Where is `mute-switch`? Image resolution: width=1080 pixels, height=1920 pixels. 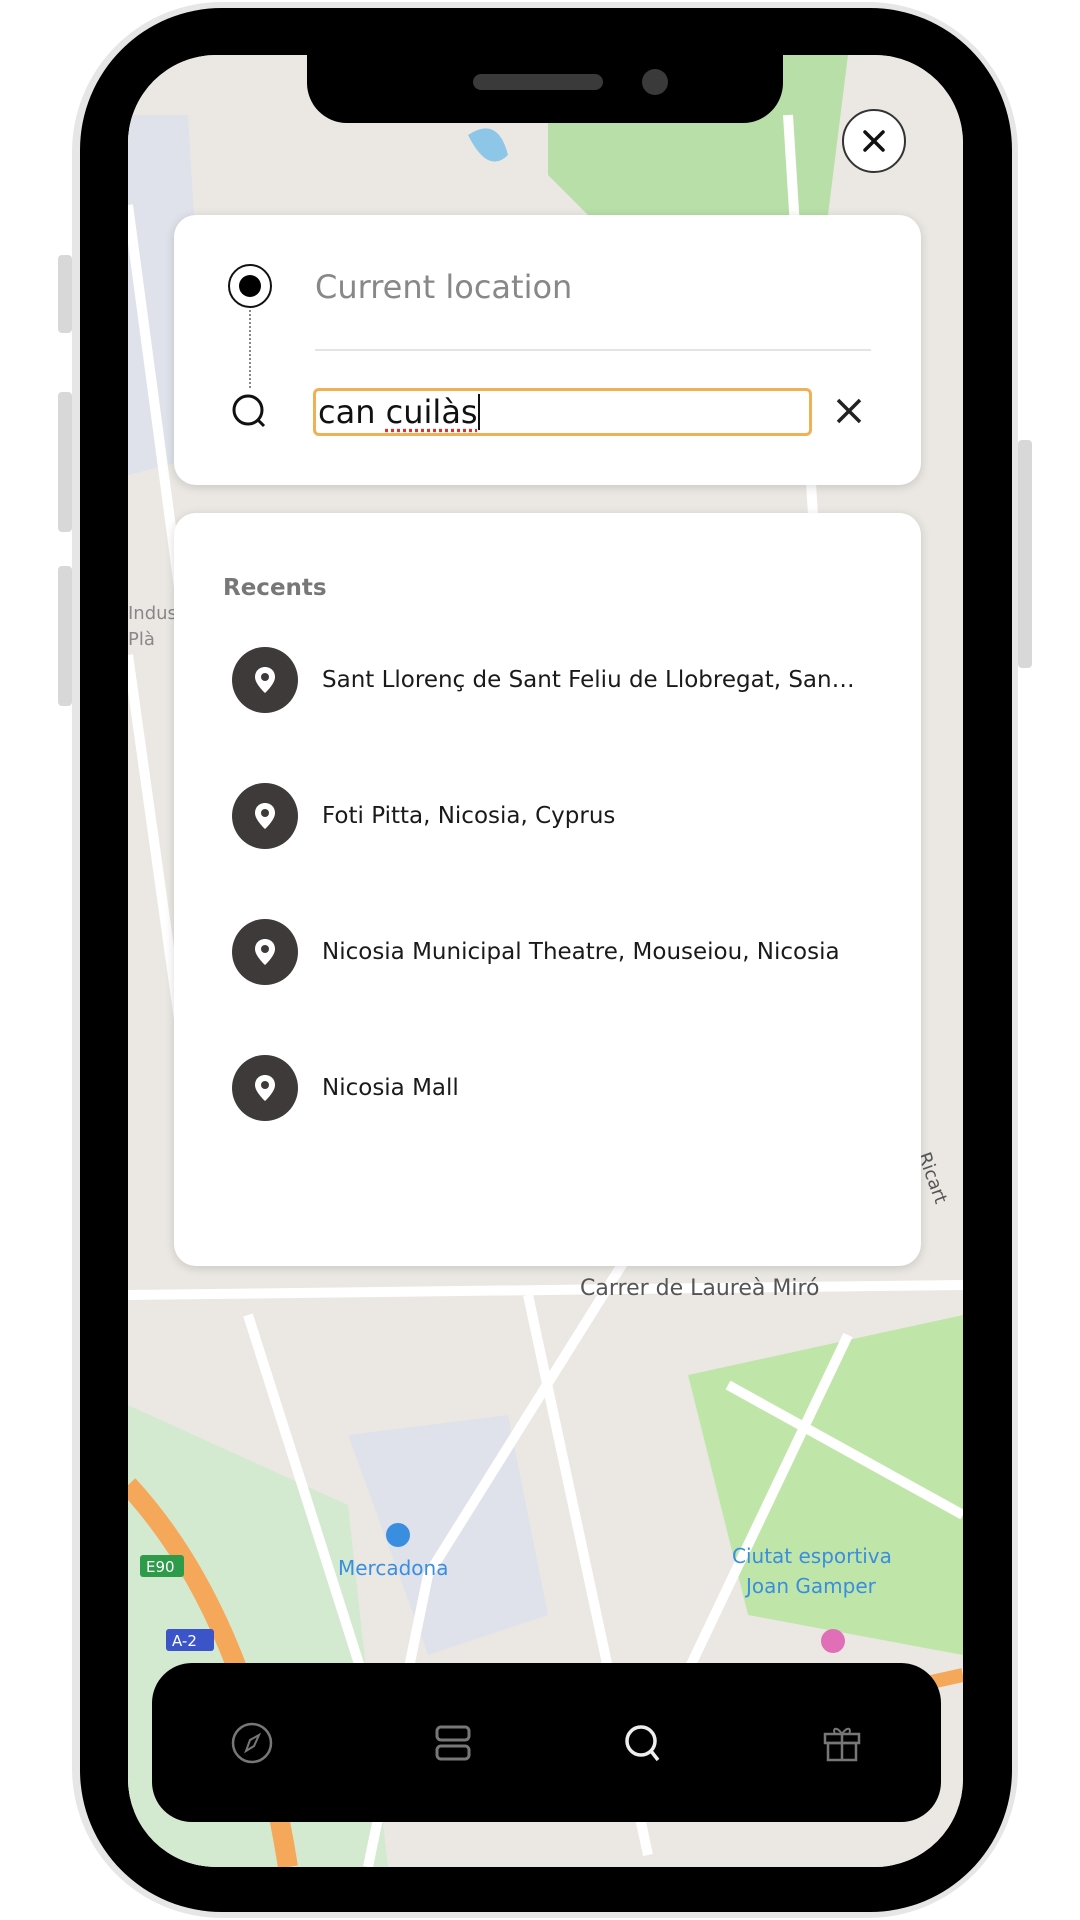 mute-switch is located at coordinates (65, 294).